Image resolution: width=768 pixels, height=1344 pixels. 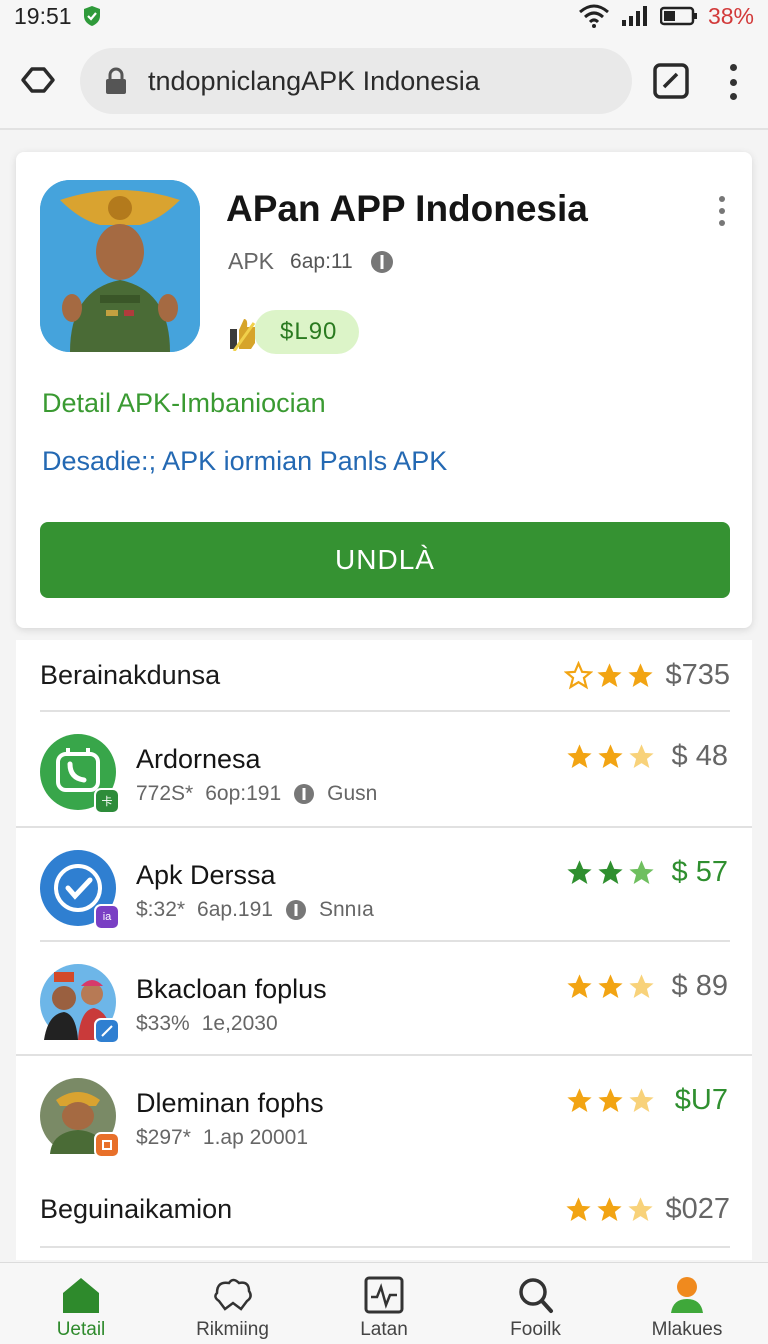 What do you see at coordinates (352, 793) in the screenshot?
I see `meta-author: Gusn` at bounding box center [352, 793].